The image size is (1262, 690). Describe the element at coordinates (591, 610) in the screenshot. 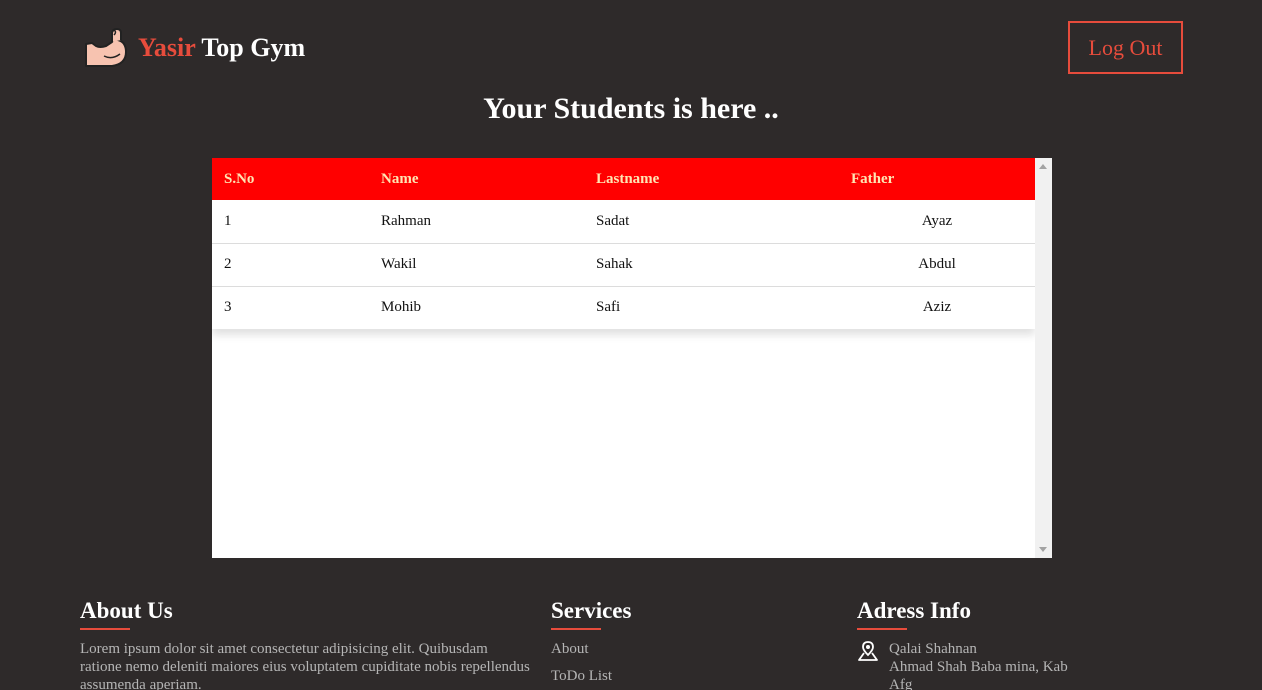

I see `footer-services-title: Services` at that location.